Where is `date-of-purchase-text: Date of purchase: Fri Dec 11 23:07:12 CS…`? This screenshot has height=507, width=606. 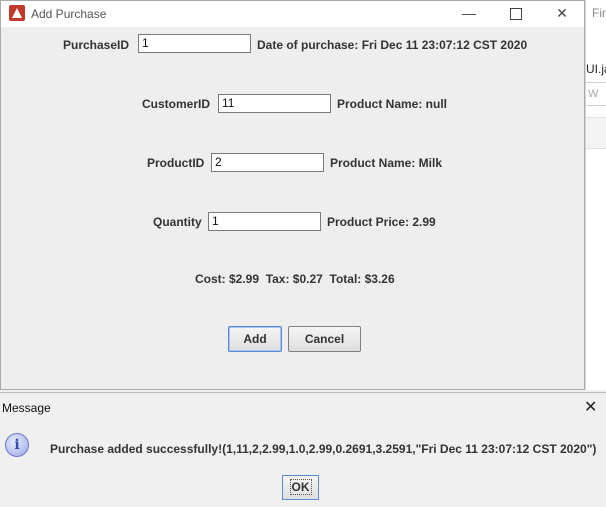
date-of-purchase-text: Date of purchase: Fri Dec 11 23:07:12 CS… is located at coordinates (392, 45).